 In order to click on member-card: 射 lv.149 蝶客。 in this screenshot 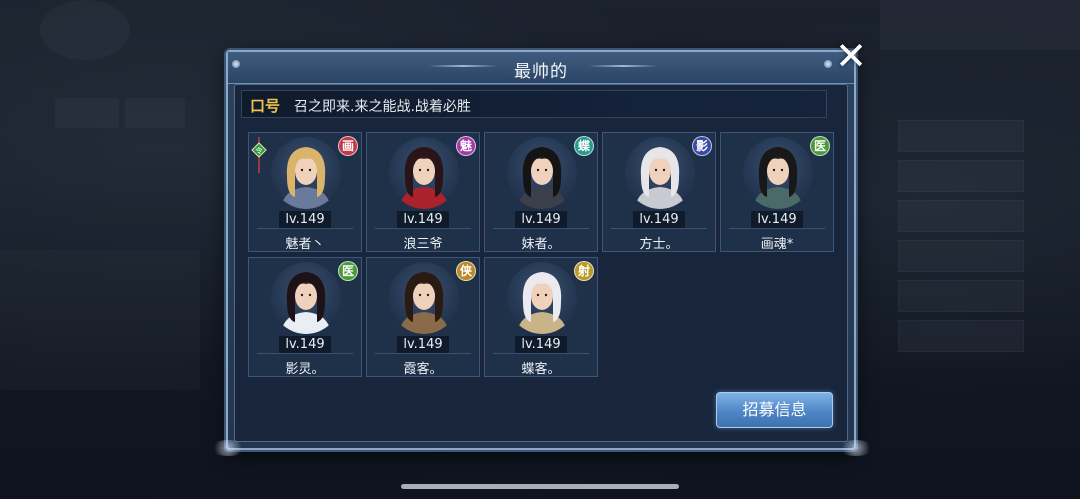, I will do `click(541, 317)`.